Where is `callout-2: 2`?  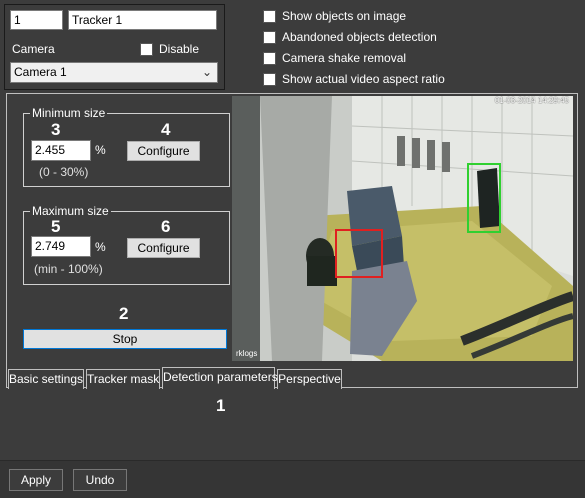
callout-2: 2 is located at coordinates (124, 313).